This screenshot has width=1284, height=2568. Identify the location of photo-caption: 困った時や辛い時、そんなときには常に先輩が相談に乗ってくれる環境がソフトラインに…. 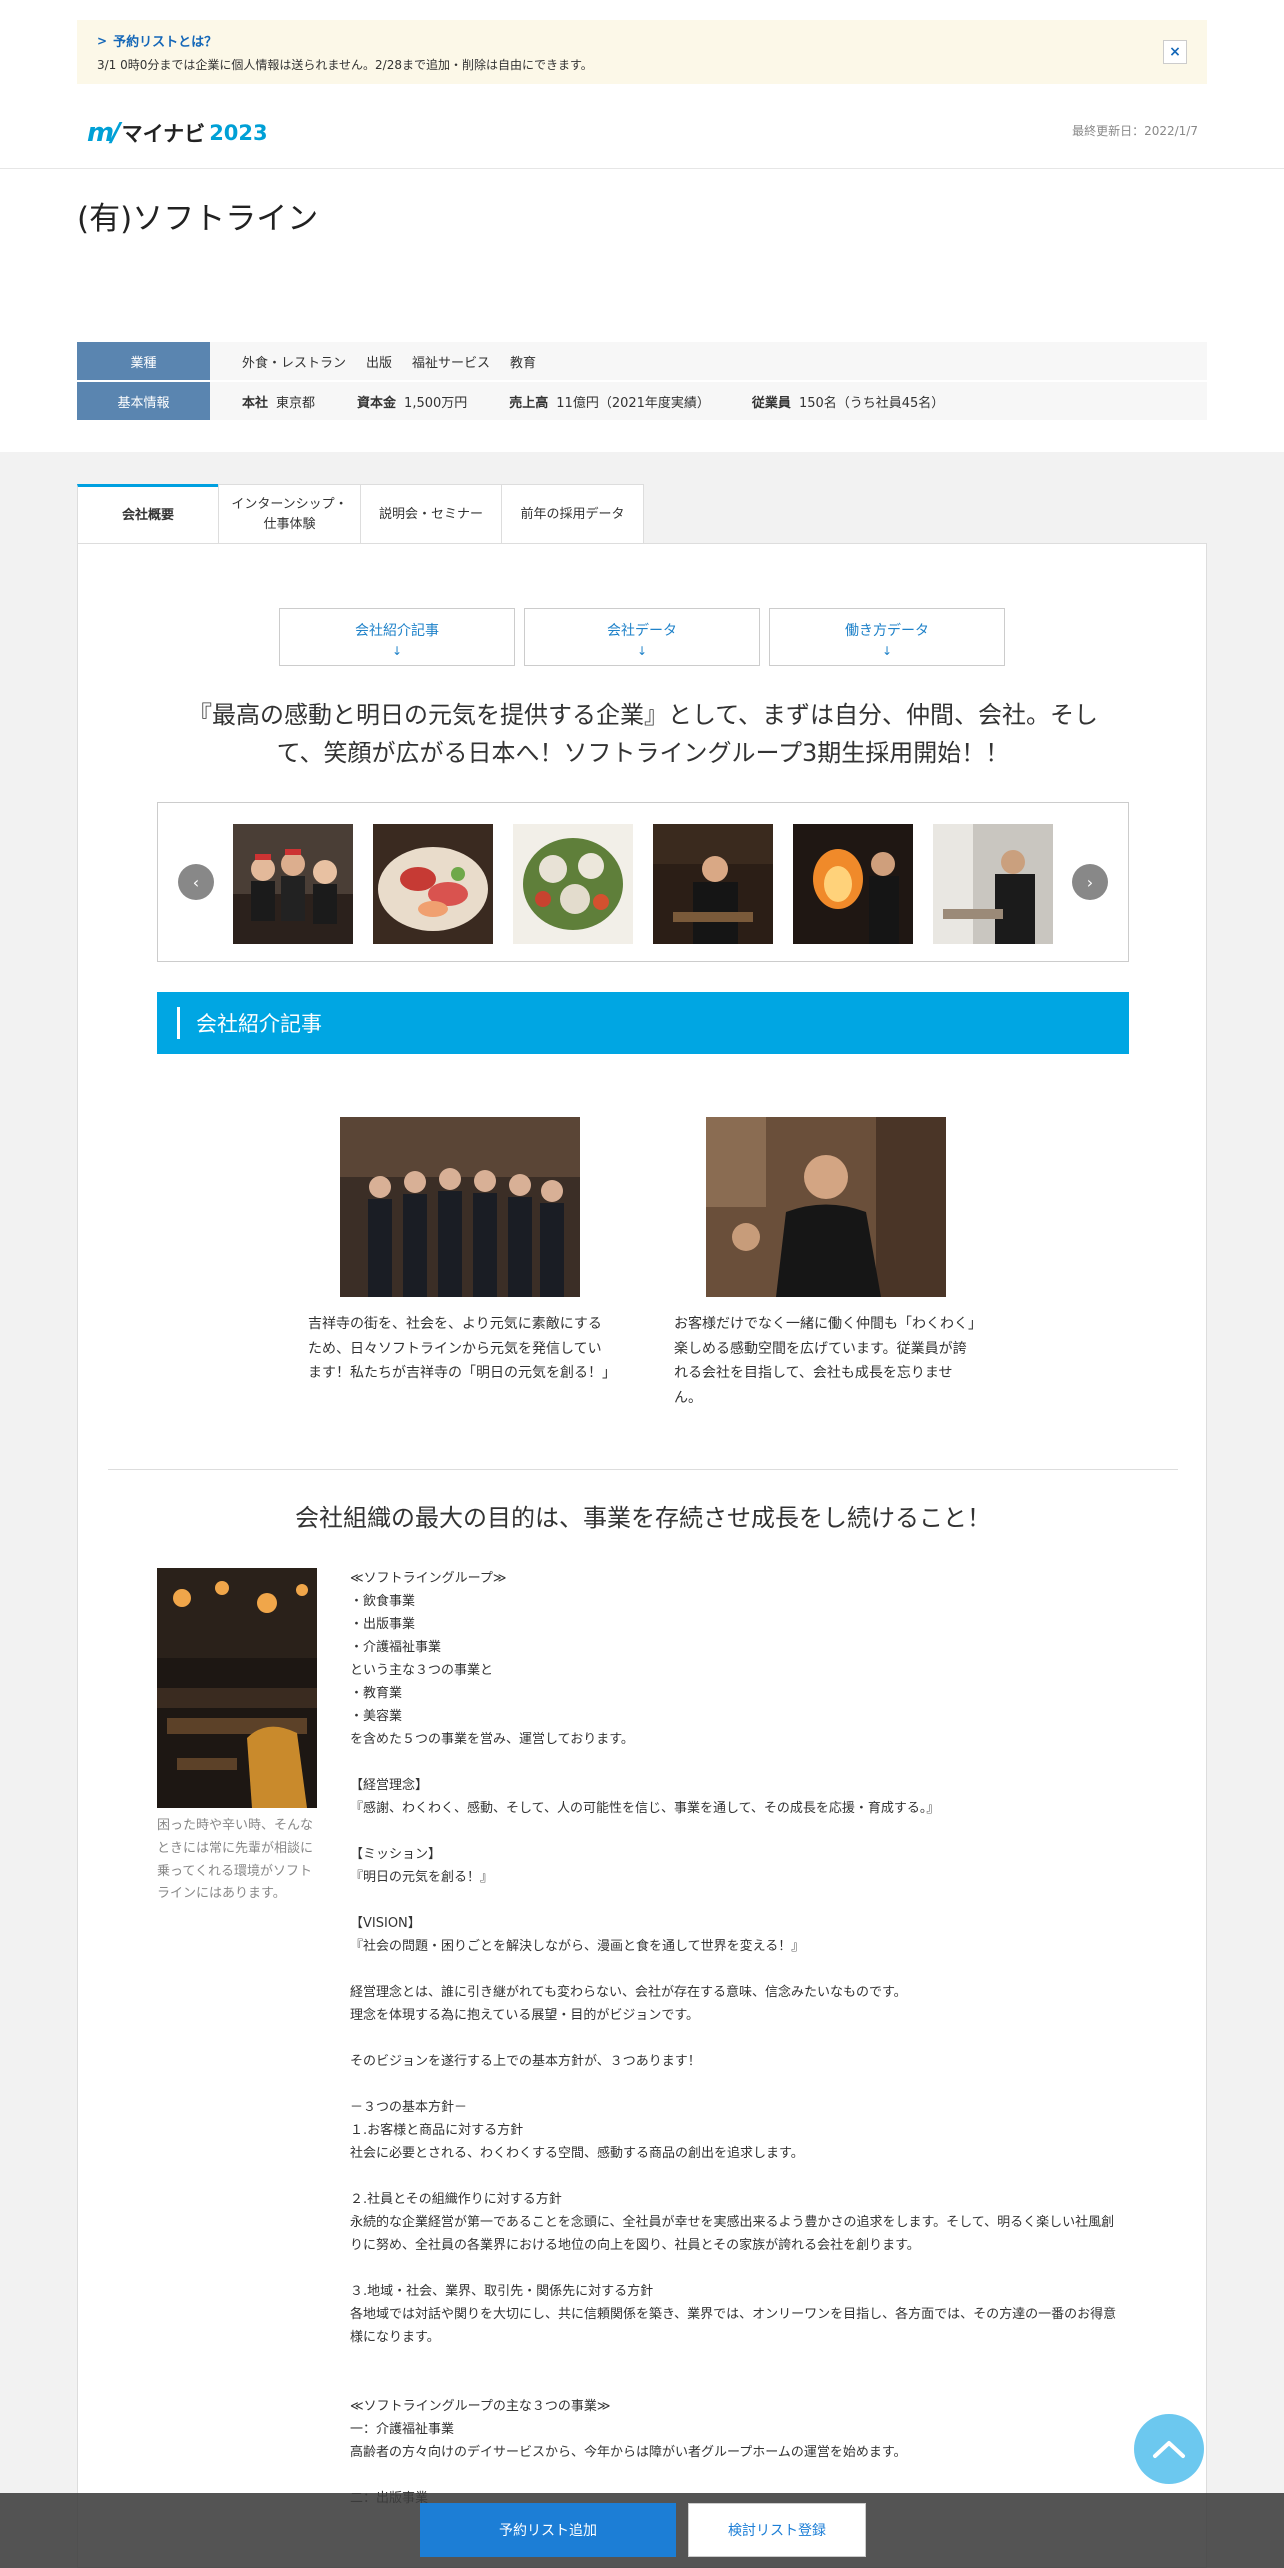
(235, 1860).